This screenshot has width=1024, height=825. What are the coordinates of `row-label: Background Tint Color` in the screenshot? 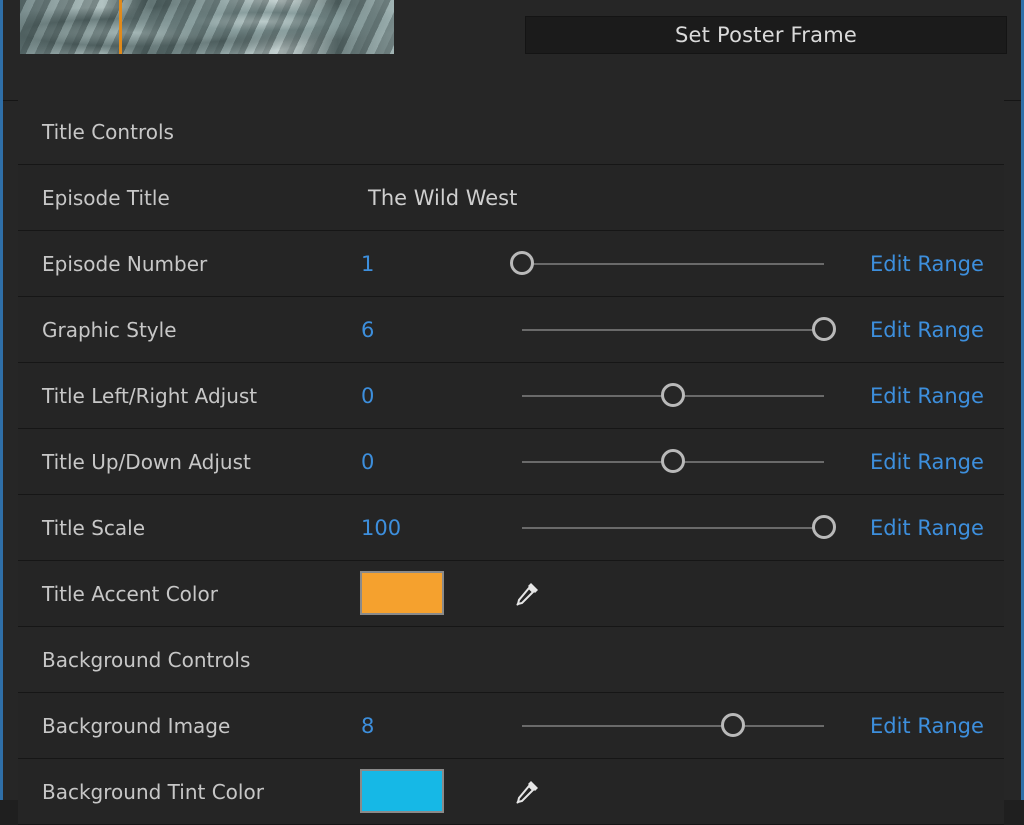 It's located at (153, 791).